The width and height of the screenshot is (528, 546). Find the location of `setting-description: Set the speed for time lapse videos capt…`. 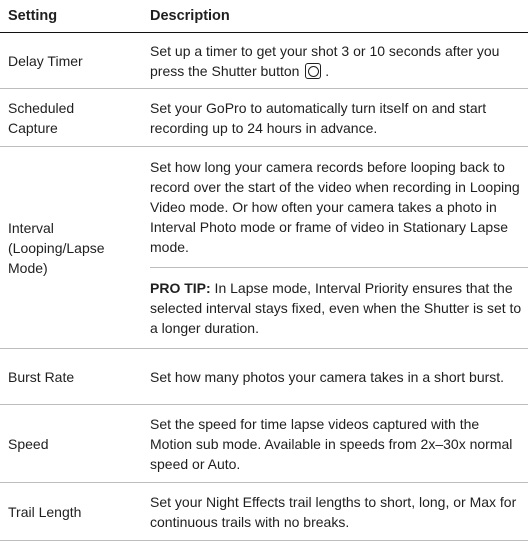

setting-description: Set the speed for time lapse videos capt… is located at coordinates (331, 443).